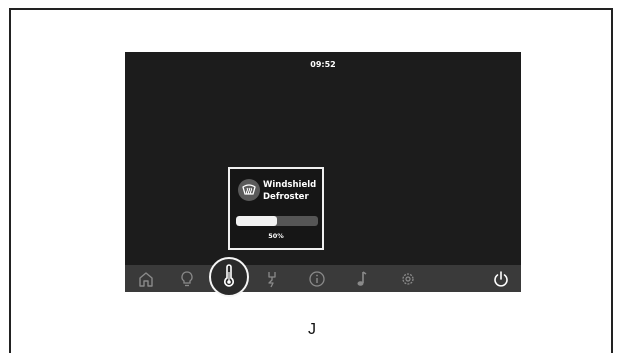  What do you see at coordinates (249, 190) in the screenshot?
I see `windshield-defroster-icon` at bounding box center [249, 190].